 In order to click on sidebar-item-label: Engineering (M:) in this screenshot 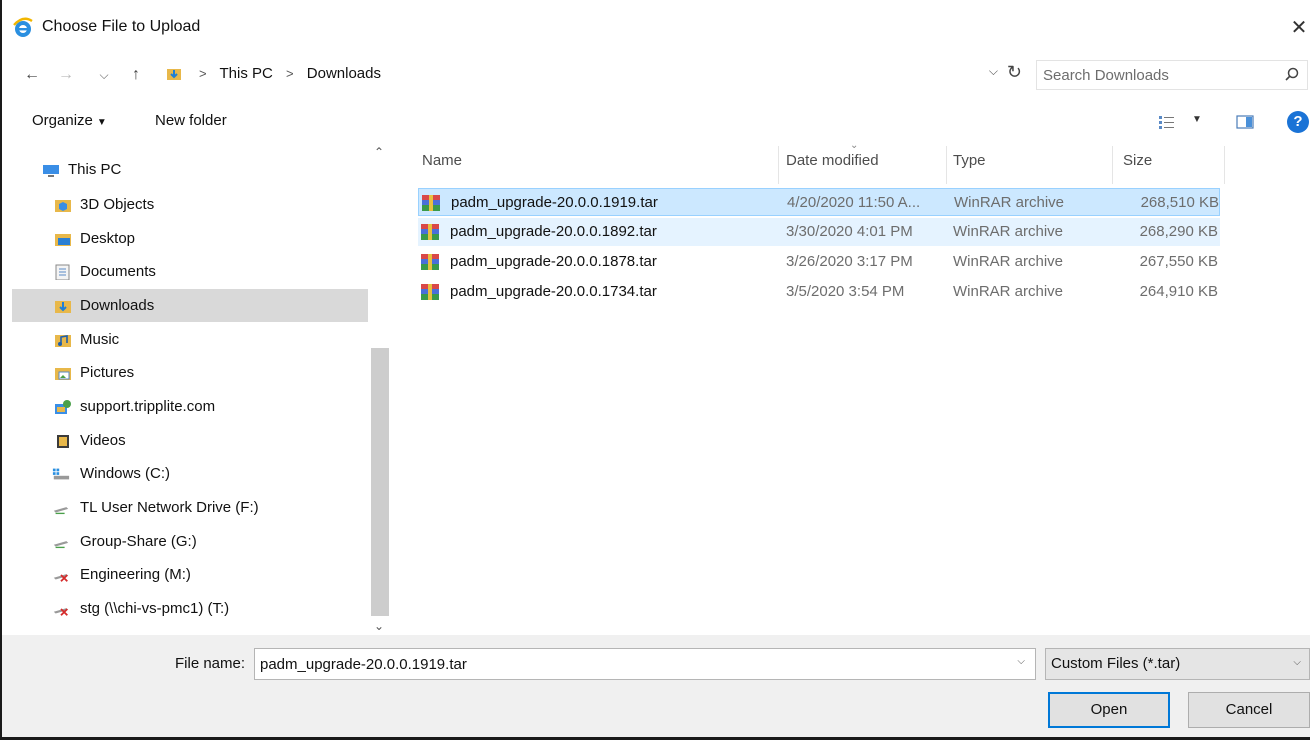, I will do `click(135, 574)`.